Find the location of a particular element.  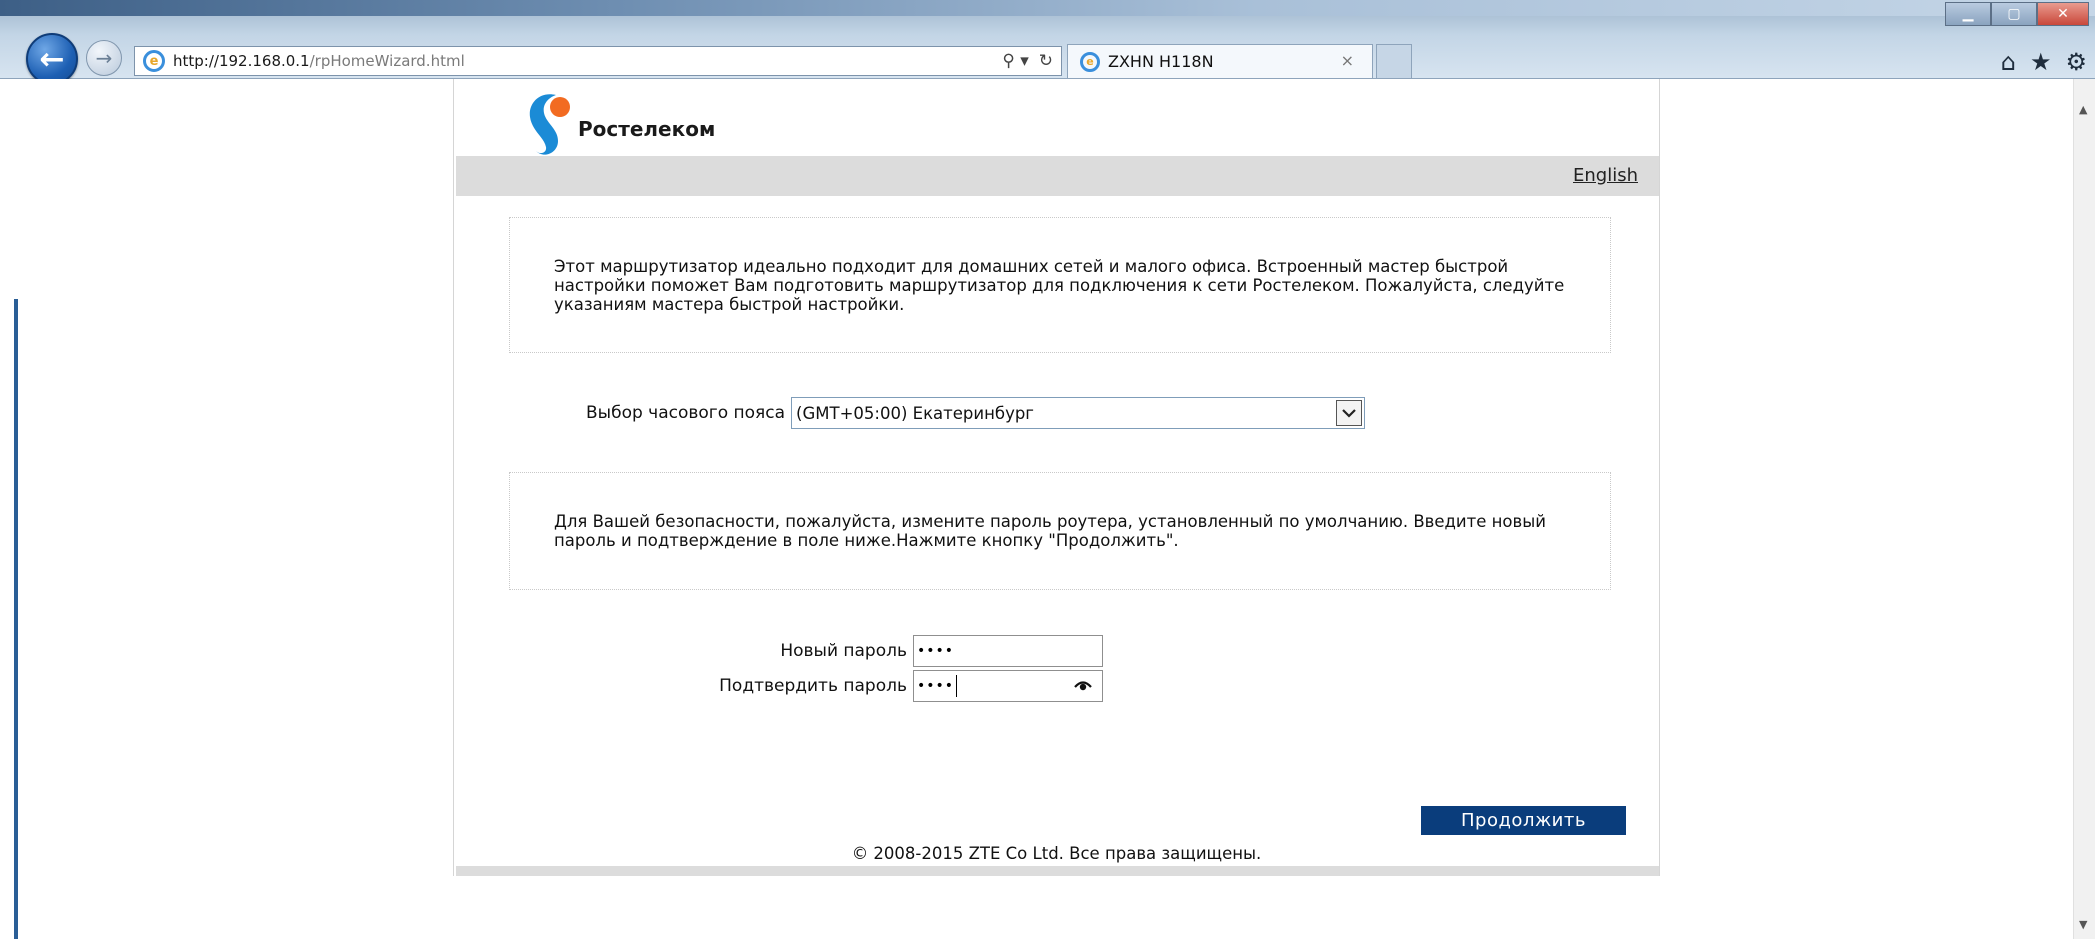

chevron-down-icon is located at coordinates (1349, 413).